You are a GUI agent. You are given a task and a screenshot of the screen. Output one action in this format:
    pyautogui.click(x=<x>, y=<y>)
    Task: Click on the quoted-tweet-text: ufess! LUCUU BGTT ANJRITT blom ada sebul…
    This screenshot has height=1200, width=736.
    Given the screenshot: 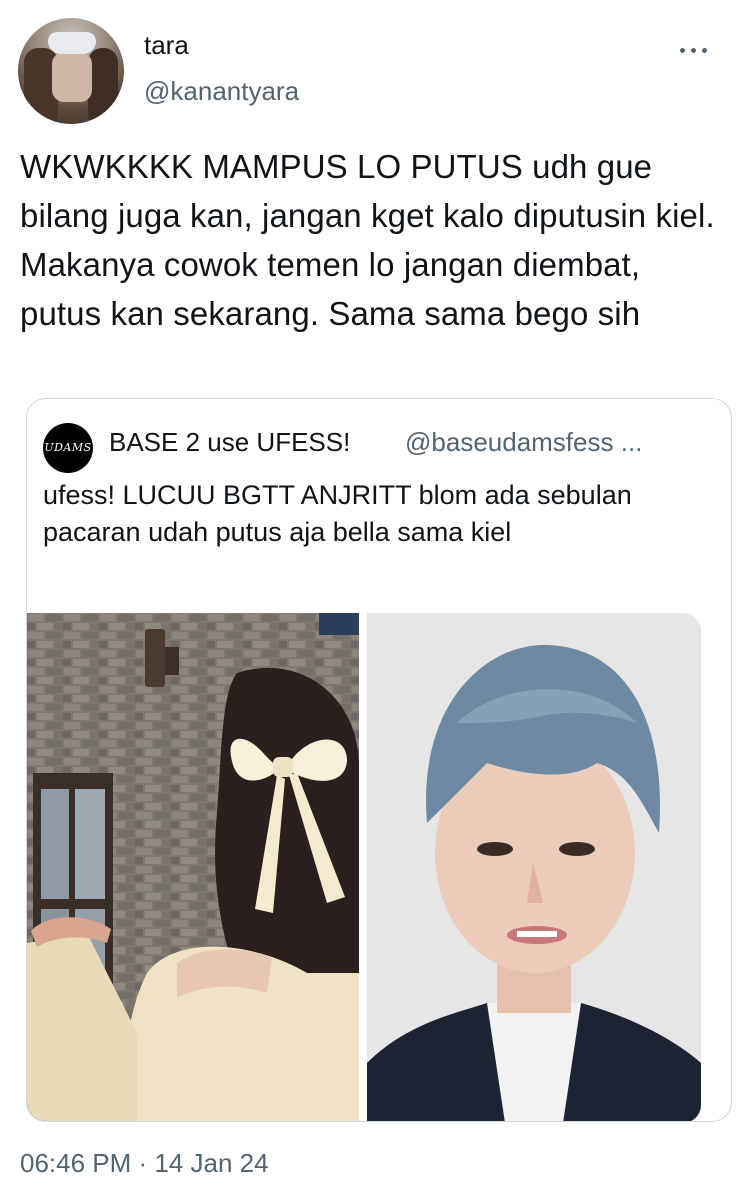 What is the action you would take?
    pyautogui.click(x=337, y=513)
    